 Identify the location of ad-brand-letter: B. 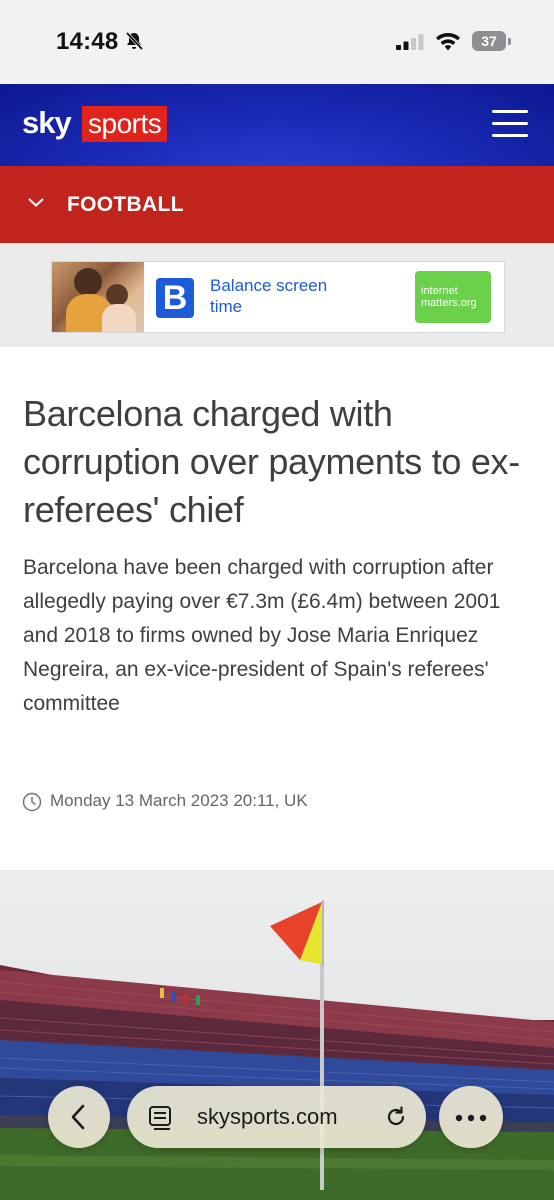
(175, 298).